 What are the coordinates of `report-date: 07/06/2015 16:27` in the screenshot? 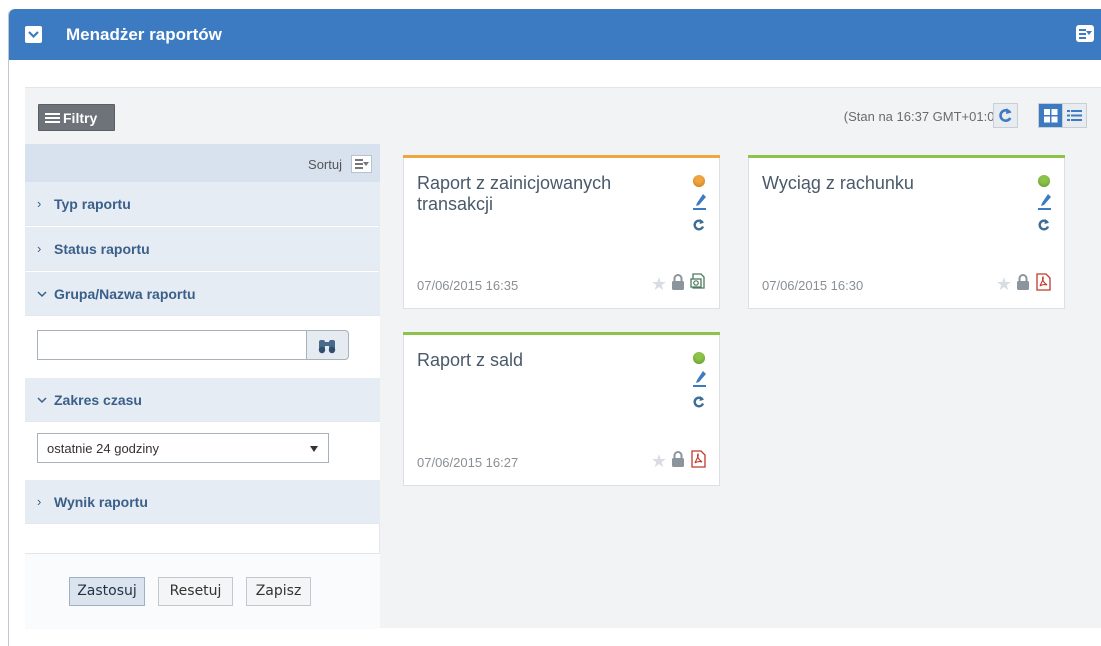 It's located at (468, 462).